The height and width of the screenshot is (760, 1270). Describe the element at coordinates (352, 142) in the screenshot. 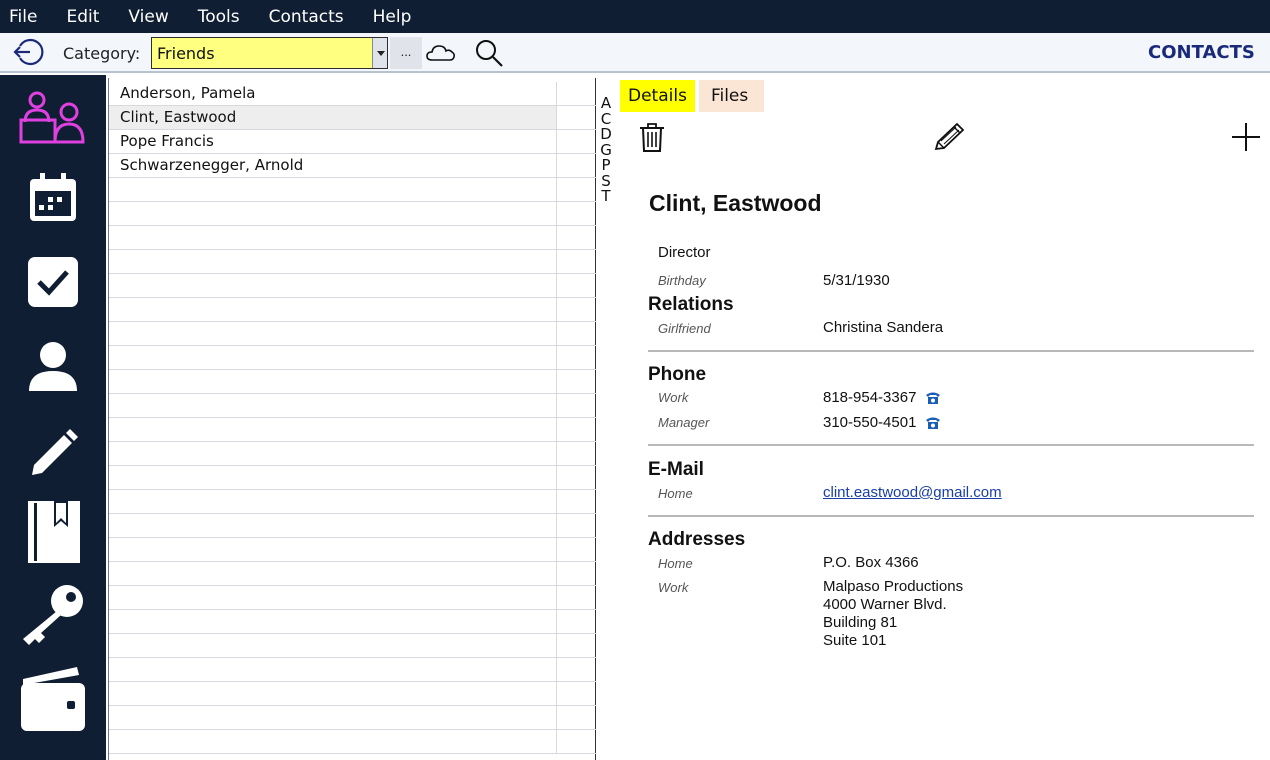

I see `list-item: Pope Francis` at that location.